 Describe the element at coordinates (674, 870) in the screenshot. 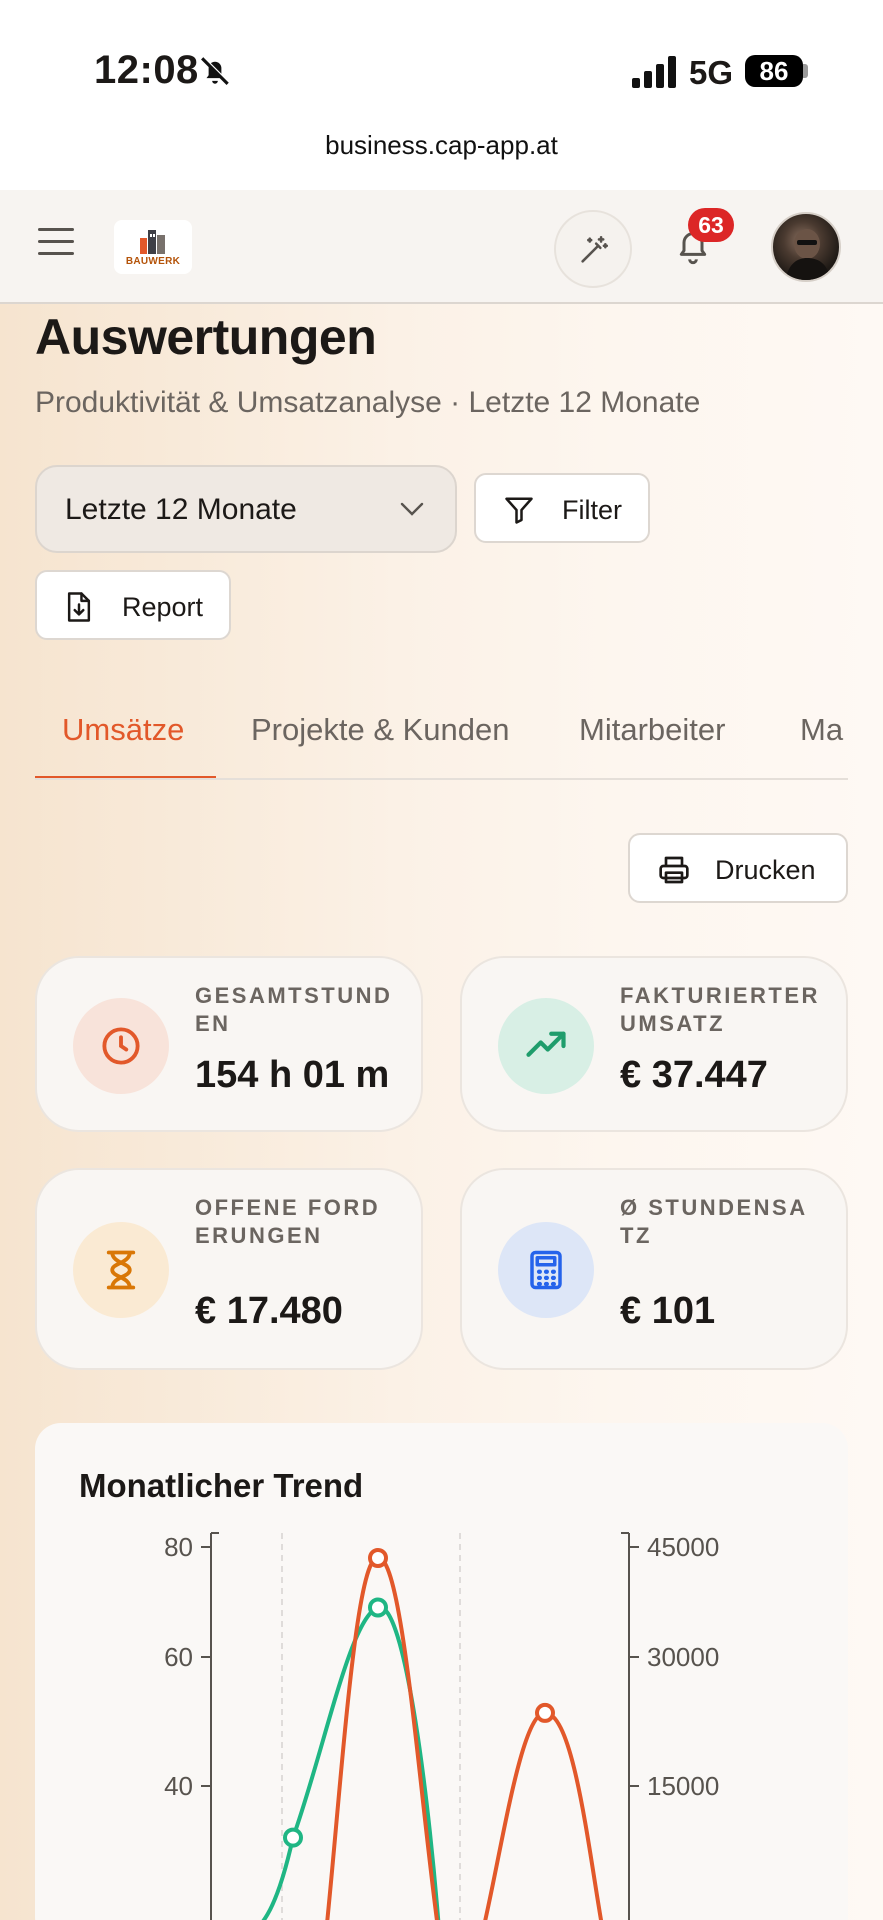

I see `printer-icon` at that location.